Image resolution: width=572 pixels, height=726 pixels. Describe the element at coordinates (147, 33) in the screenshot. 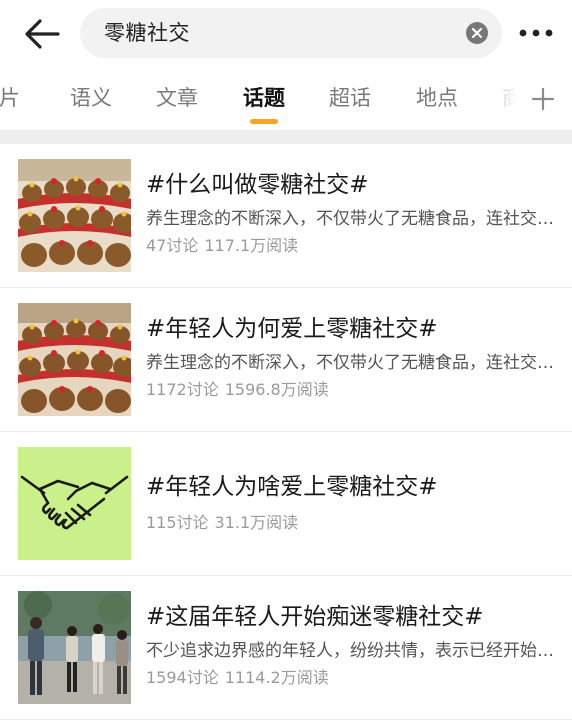

I see `search-input: 零糖社交` at that location.